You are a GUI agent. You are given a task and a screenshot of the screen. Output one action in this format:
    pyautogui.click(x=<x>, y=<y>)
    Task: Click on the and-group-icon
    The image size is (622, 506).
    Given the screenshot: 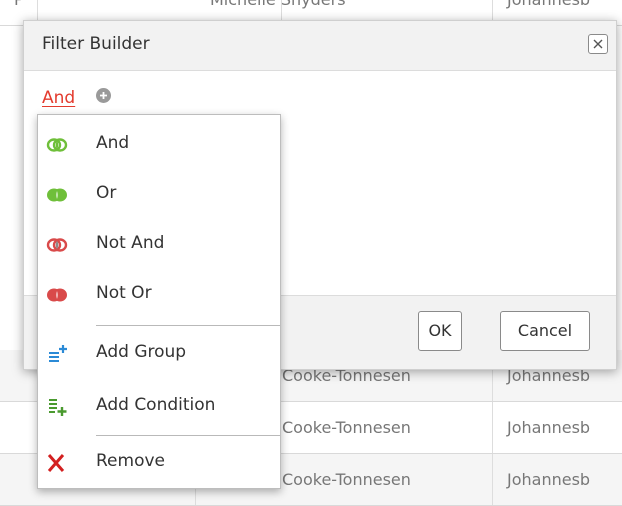 What is the action you would take?
    pyautogui.click(x=57, y=145)
    